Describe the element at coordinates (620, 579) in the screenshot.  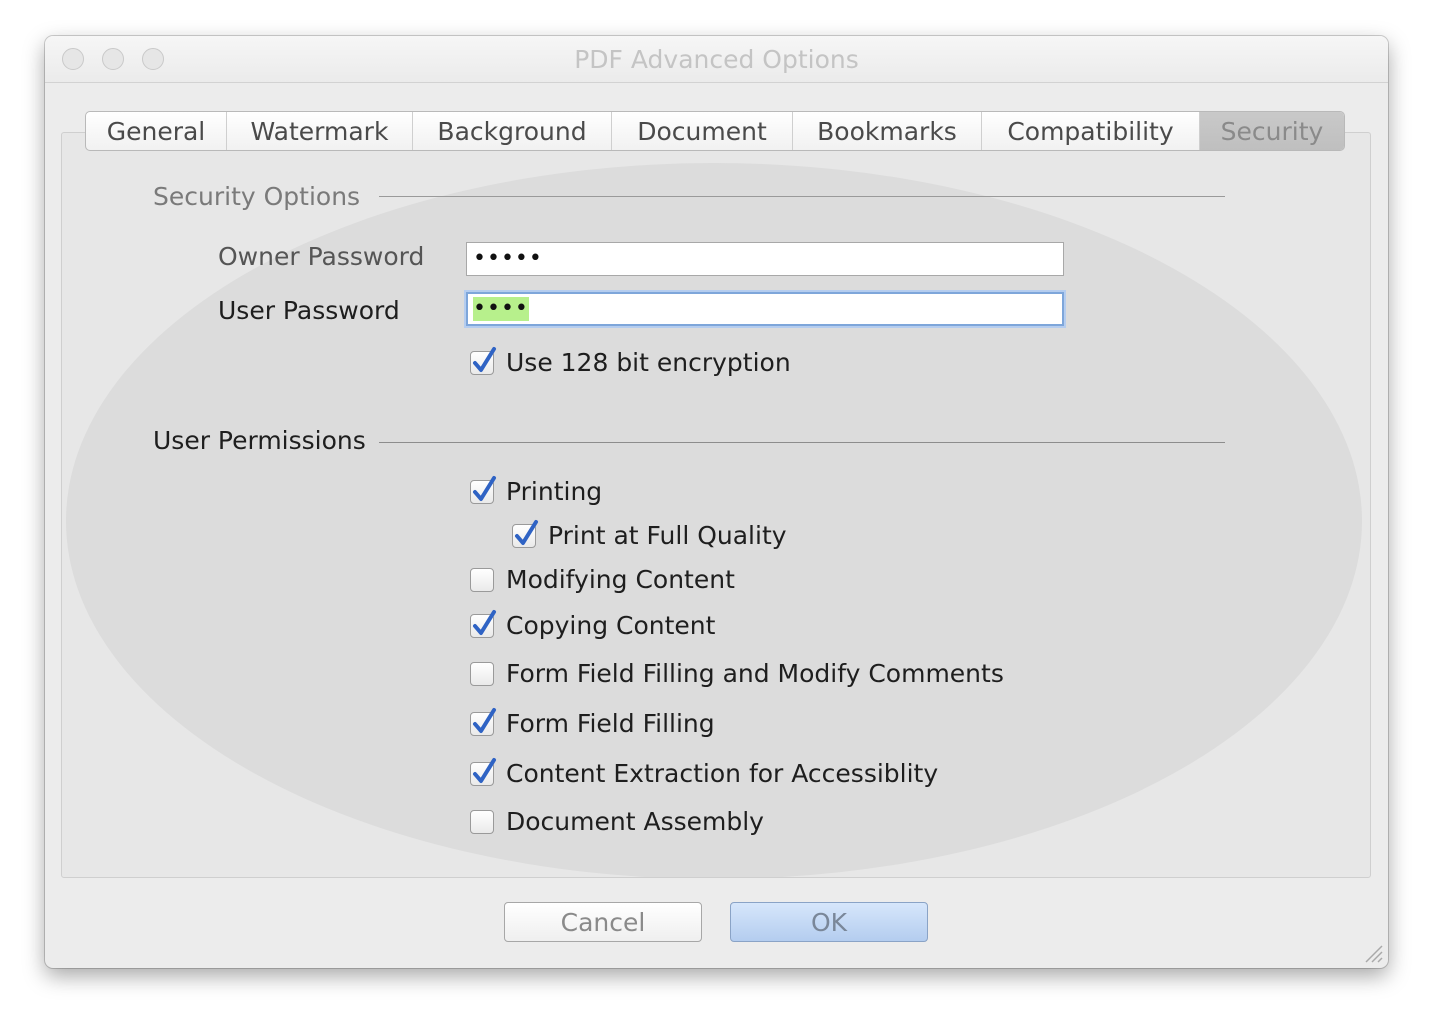
I see `permission-label: Modifying Content` at that location.